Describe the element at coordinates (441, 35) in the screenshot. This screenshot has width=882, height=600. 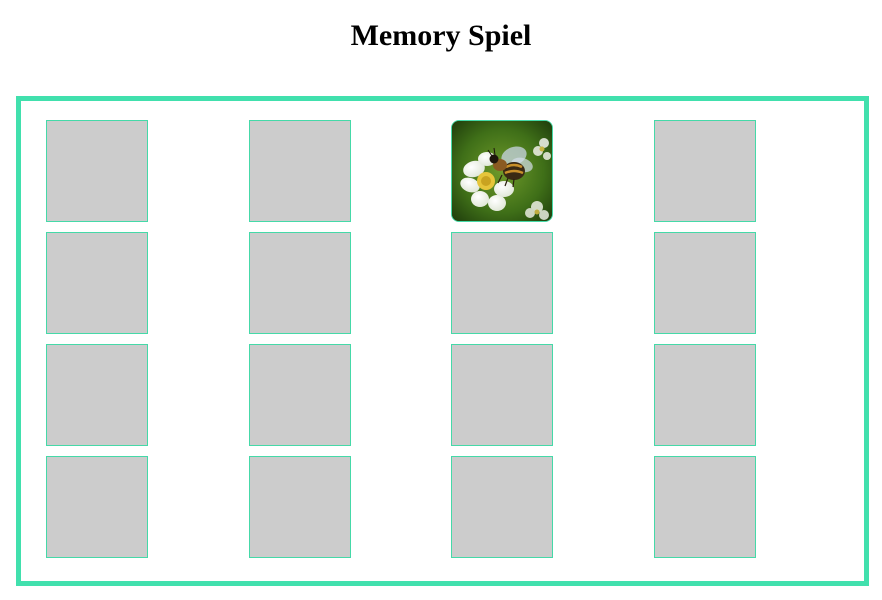
I see `page-title: Memory Spiel` at that location.